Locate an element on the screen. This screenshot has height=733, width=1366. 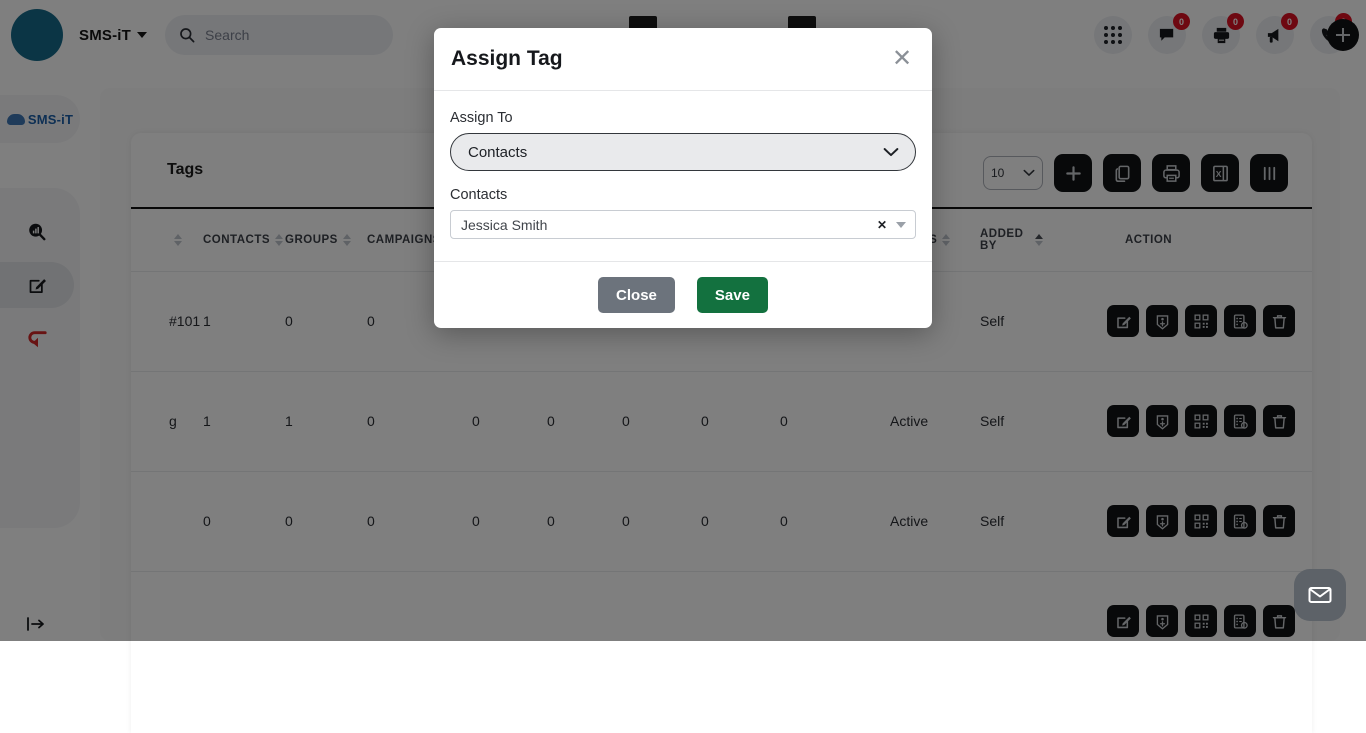
chevron-down-icon is located at coordinates (891, 152).